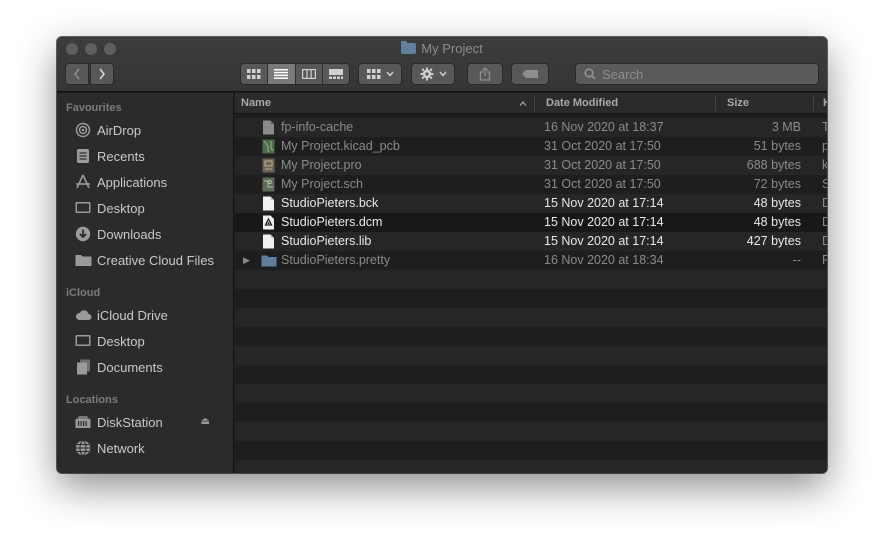  I want to click on sidebar-item-recents: Recents, so click(109, 156).